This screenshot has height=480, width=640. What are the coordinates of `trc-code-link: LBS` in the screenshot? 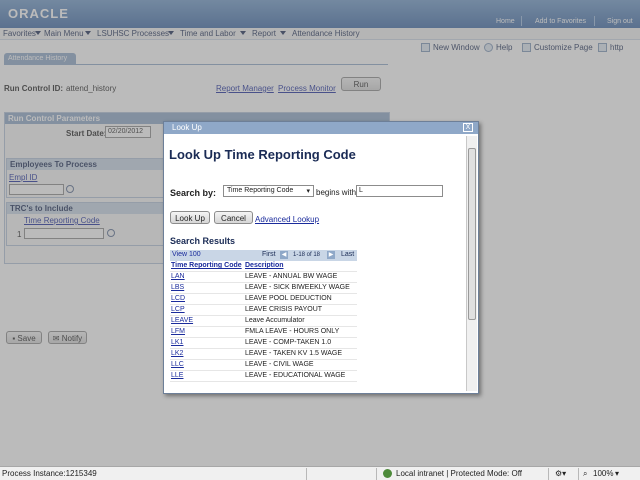 It's located at (177, 287).